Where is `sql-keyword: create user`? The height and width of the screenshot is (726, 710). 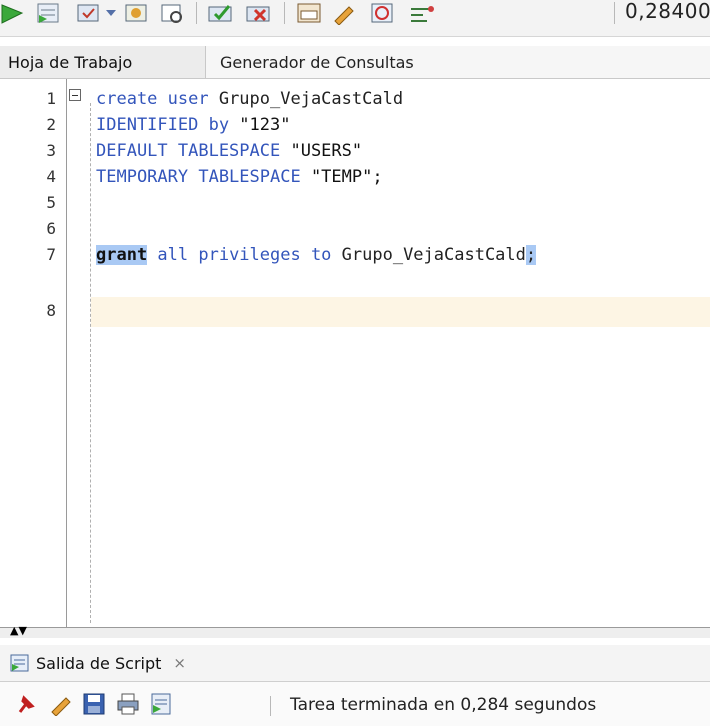
sql-keyword: create user is located at coordinates (152, 99).